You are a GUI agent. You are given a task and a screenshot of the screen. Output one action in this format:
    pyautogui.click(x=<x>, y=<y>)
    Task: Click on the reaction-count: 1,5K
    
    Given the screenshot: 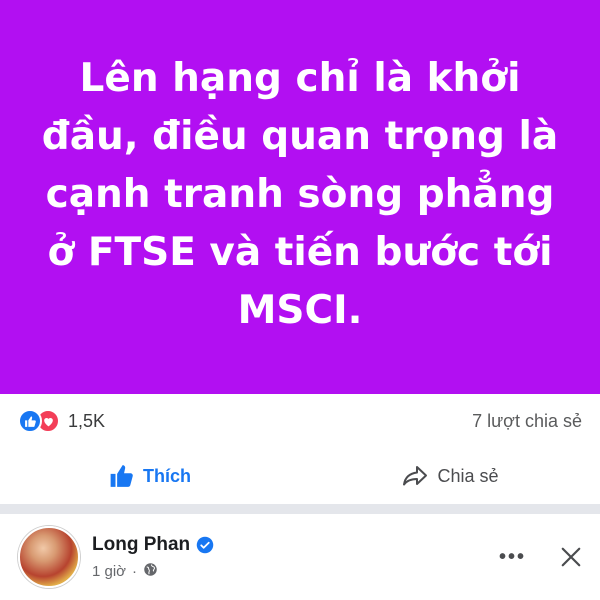 What is the action you would take?
    pyautogui.click(x=87, y=420)
    